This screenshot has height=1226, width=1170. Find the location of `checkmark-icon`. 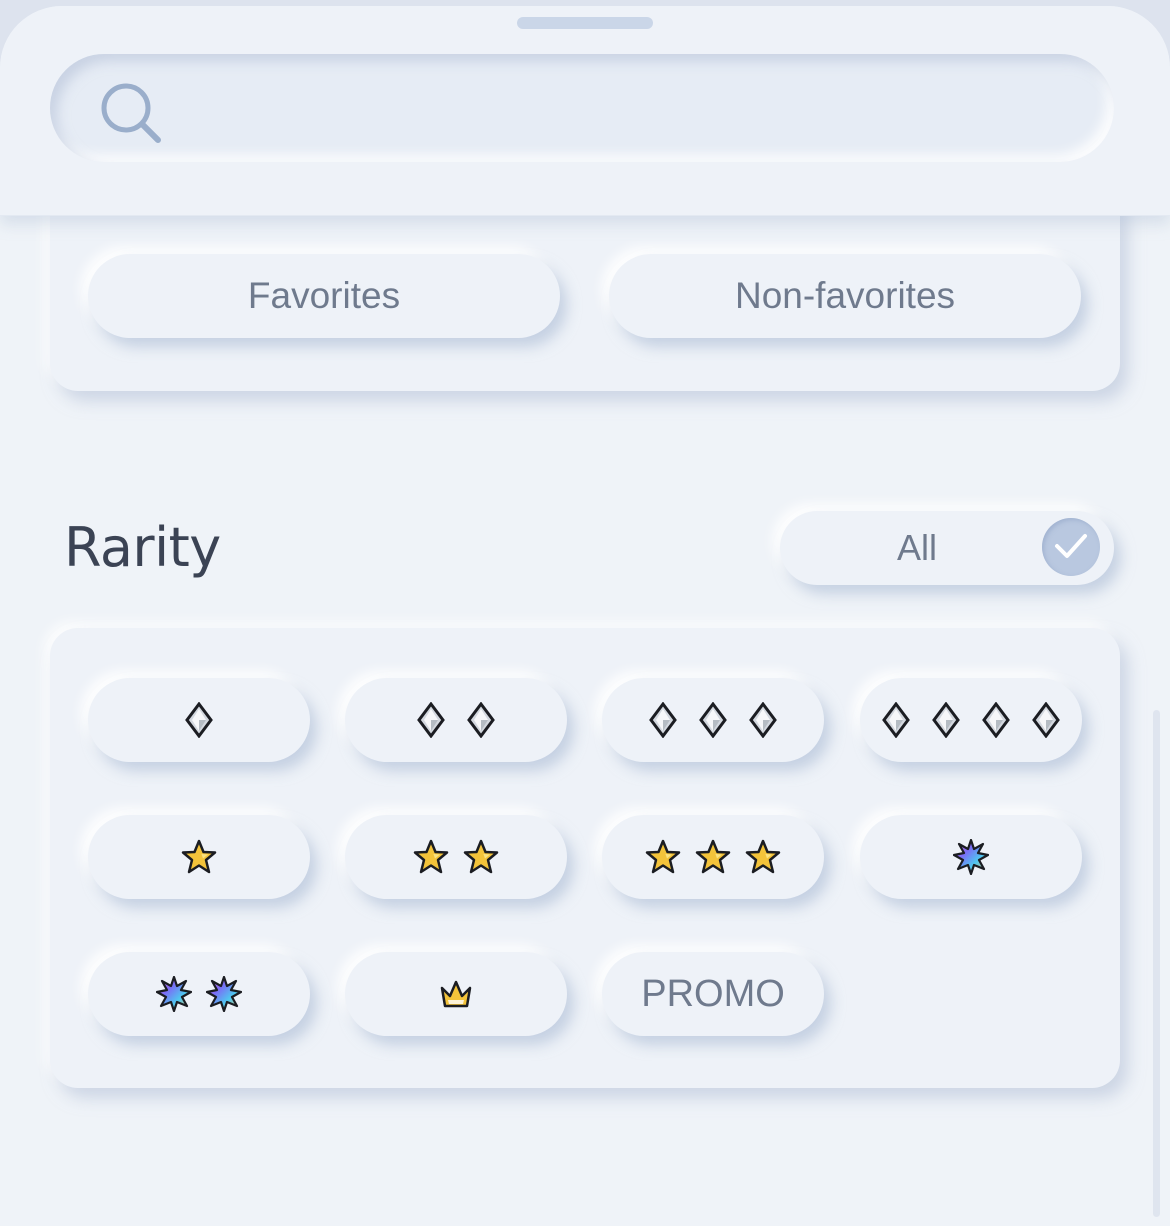

checkmark-icon is located at coordinates (1071, 546).